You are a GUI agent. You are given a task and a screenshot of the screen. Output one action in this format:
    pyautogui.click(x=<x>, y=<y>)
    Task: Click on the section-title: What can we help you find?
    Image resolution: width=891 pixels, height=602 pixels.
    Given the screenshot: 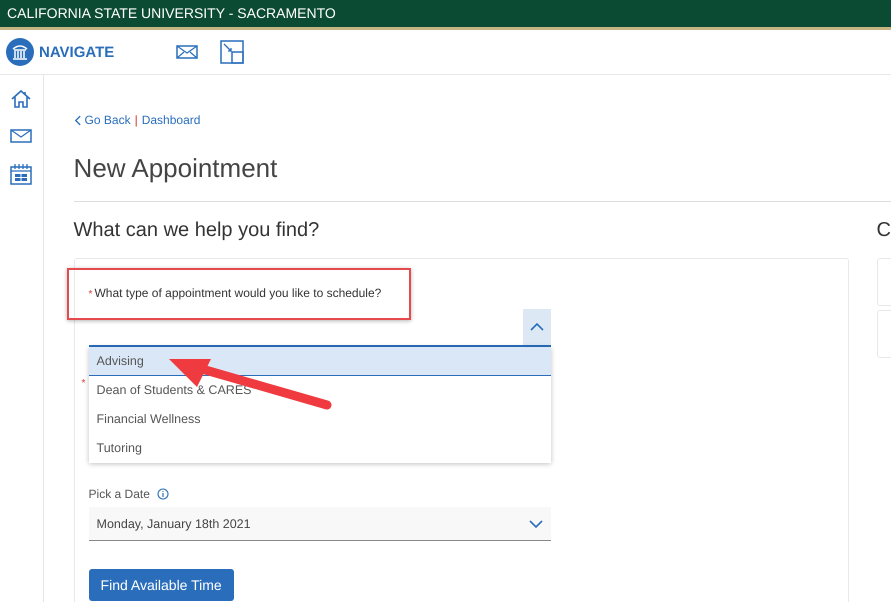 What is the action you would take?
    pyautogui.click(x=197, y=230)
    